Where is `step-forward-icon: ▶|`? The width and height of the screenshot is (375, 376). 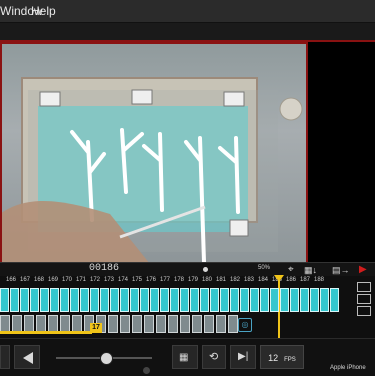
step-forward-icon: ▶| is located at coordinates (243, 356).